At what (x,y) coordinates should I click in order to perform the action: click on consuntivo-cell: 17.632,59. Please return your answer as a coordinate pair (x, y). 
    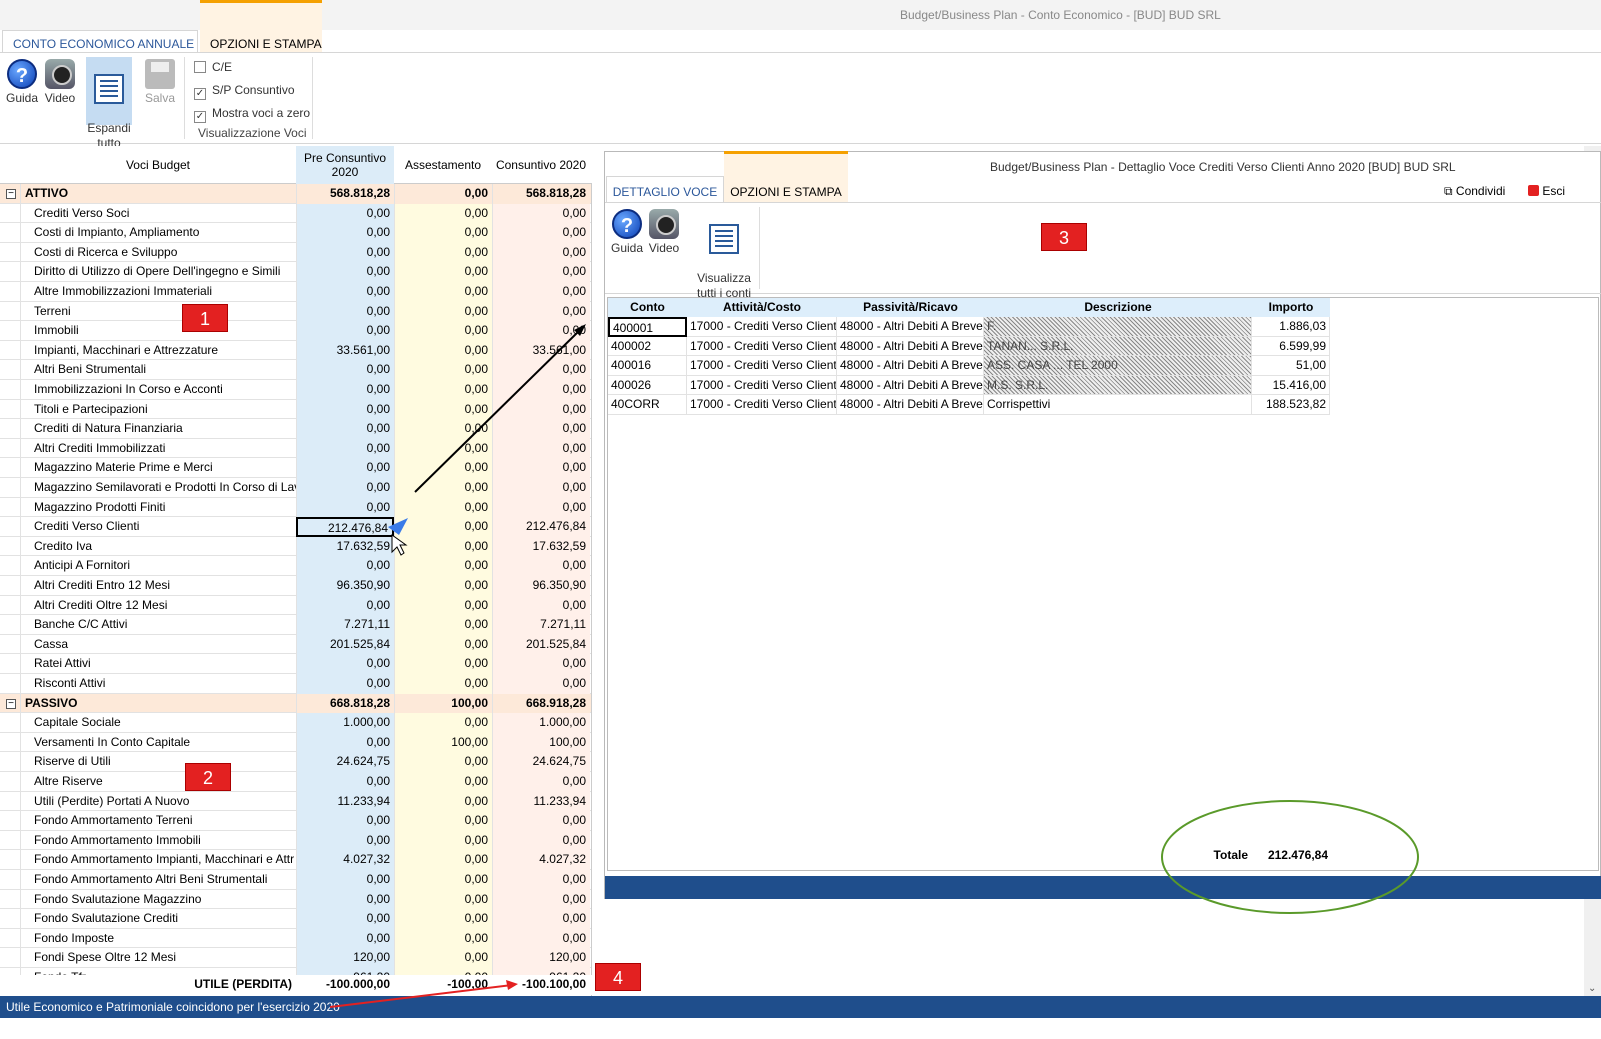
    Looking at the image, I should click on (541, 546).